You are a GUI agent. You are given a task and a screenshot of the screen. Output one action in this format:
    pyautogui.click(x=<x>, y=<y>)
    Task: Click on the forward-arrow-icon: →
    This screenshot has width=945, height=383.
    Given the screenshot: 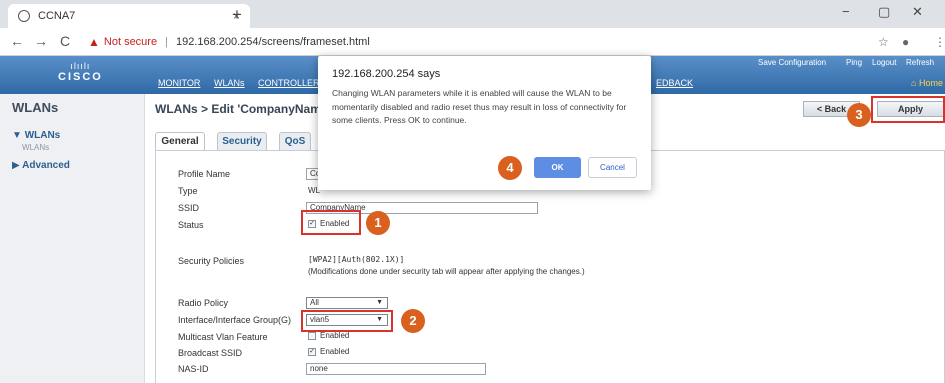 What is the action you would take?
    pyautogui.click(x=41, y=41)
    